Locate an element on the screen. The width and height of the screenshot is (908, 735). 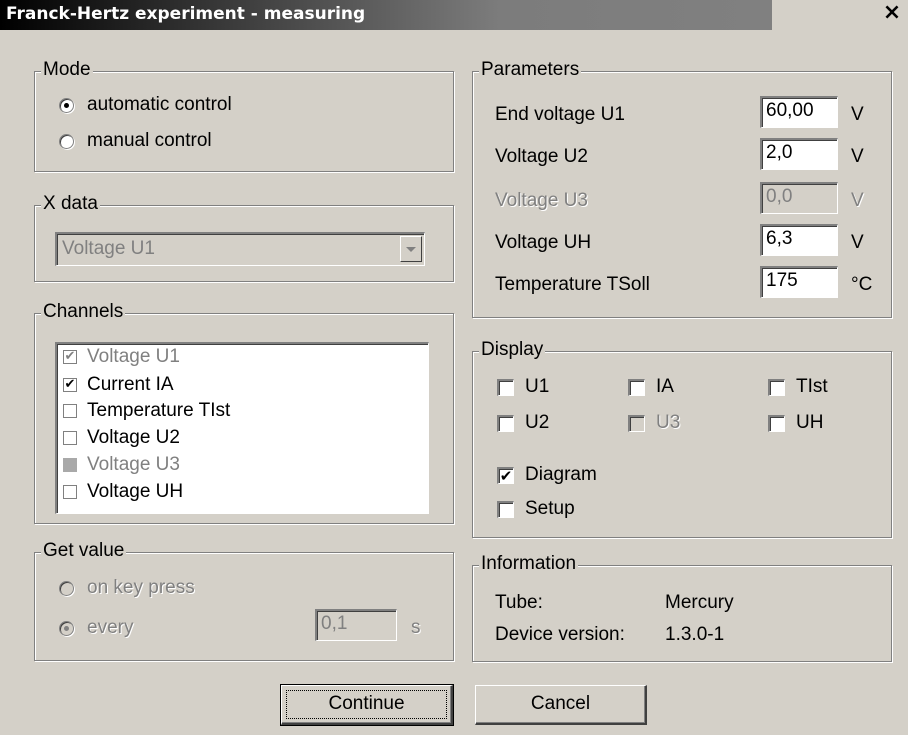
display-label: IA is located at coordinates (665, 386).